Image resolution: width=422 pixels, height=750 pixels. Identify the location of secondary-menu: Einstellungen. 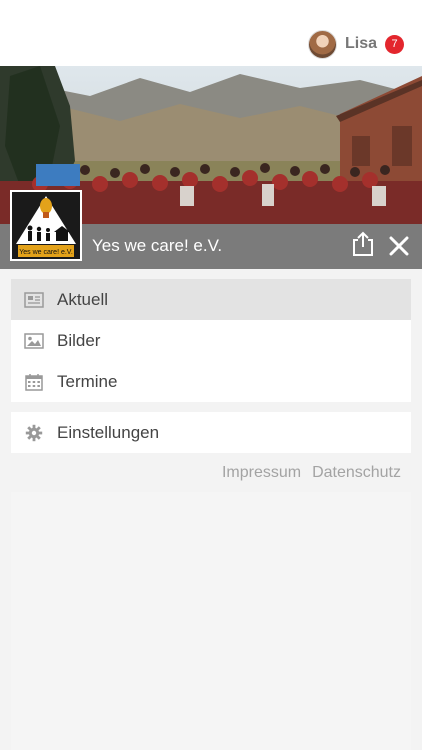
(211, 432).